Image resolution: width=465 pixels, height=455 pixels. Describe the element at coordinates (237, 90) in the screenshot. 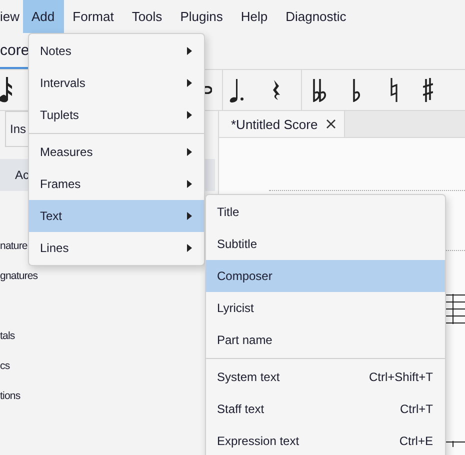

I see `dotted-note-icon` at that location.